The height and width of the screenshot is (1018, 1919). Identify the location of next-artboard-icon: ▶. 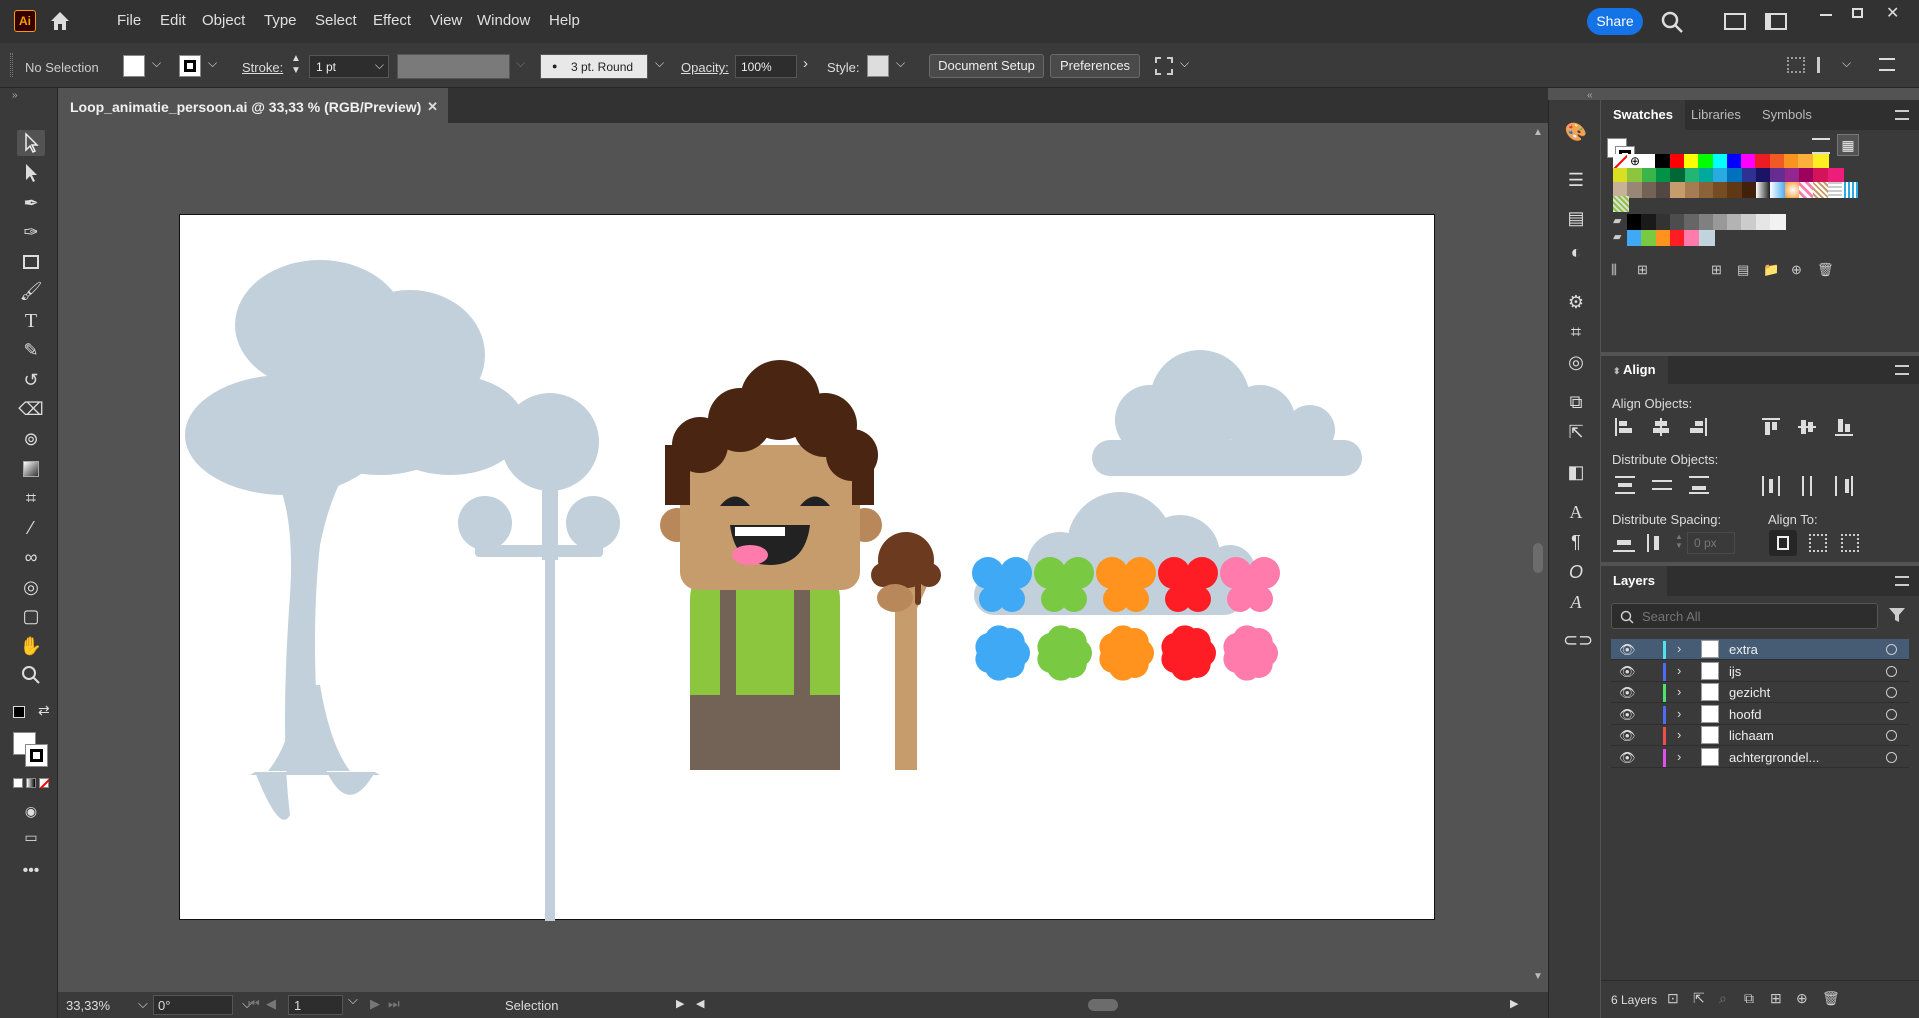
(375, 1004).